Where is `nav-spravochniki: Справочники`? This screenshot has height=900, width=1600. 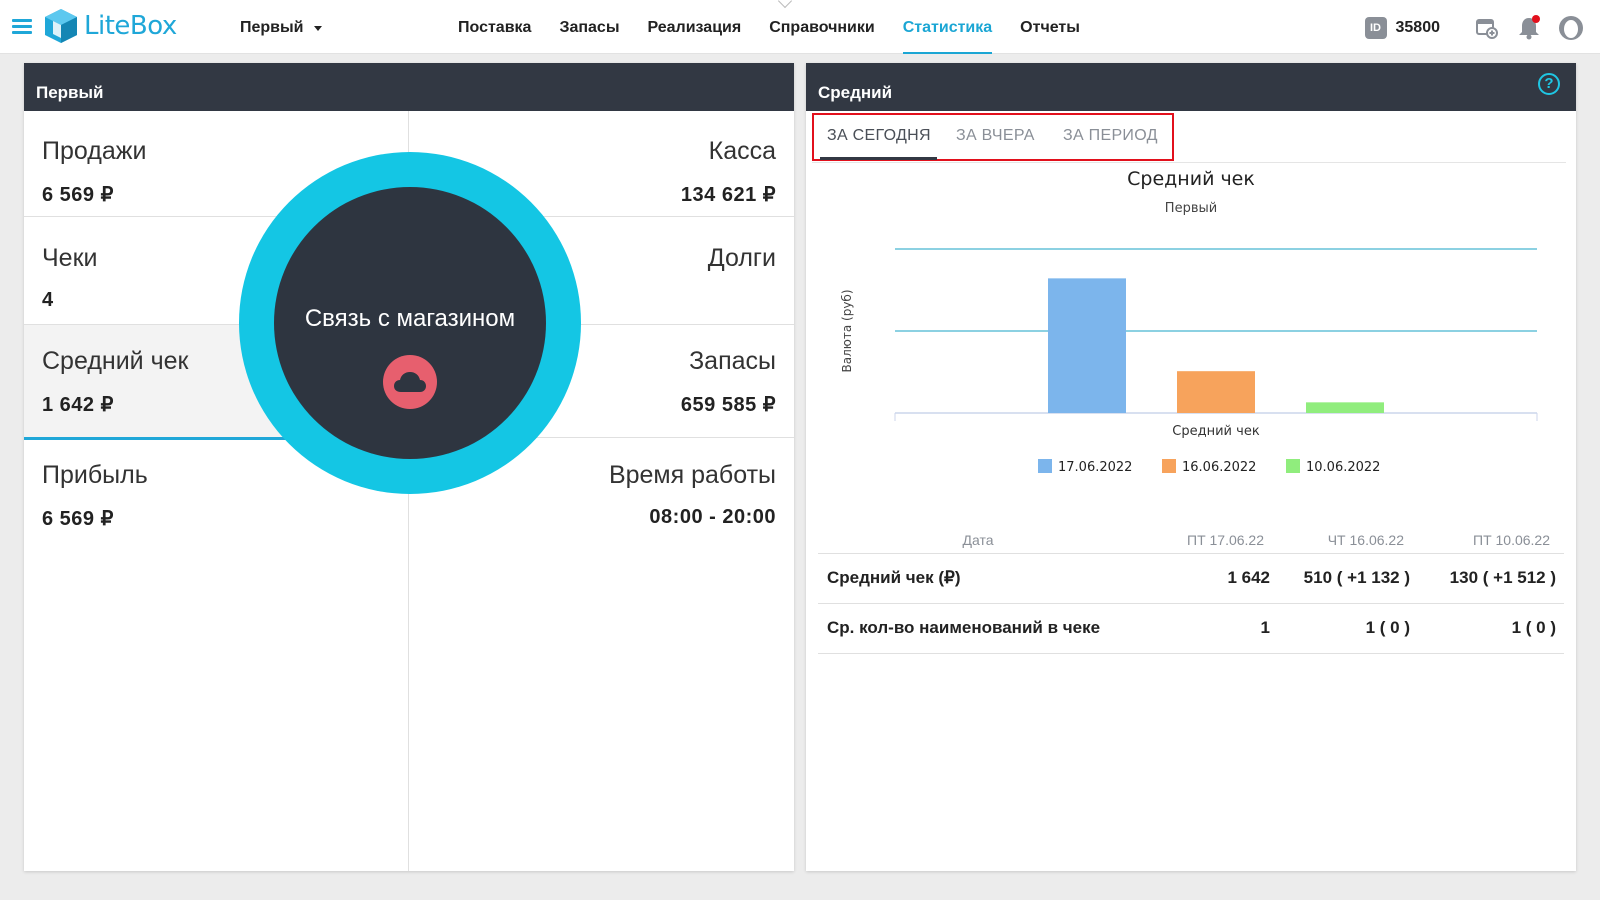 nav-spravochniki: Справочники is located at coordinates (822, 27).